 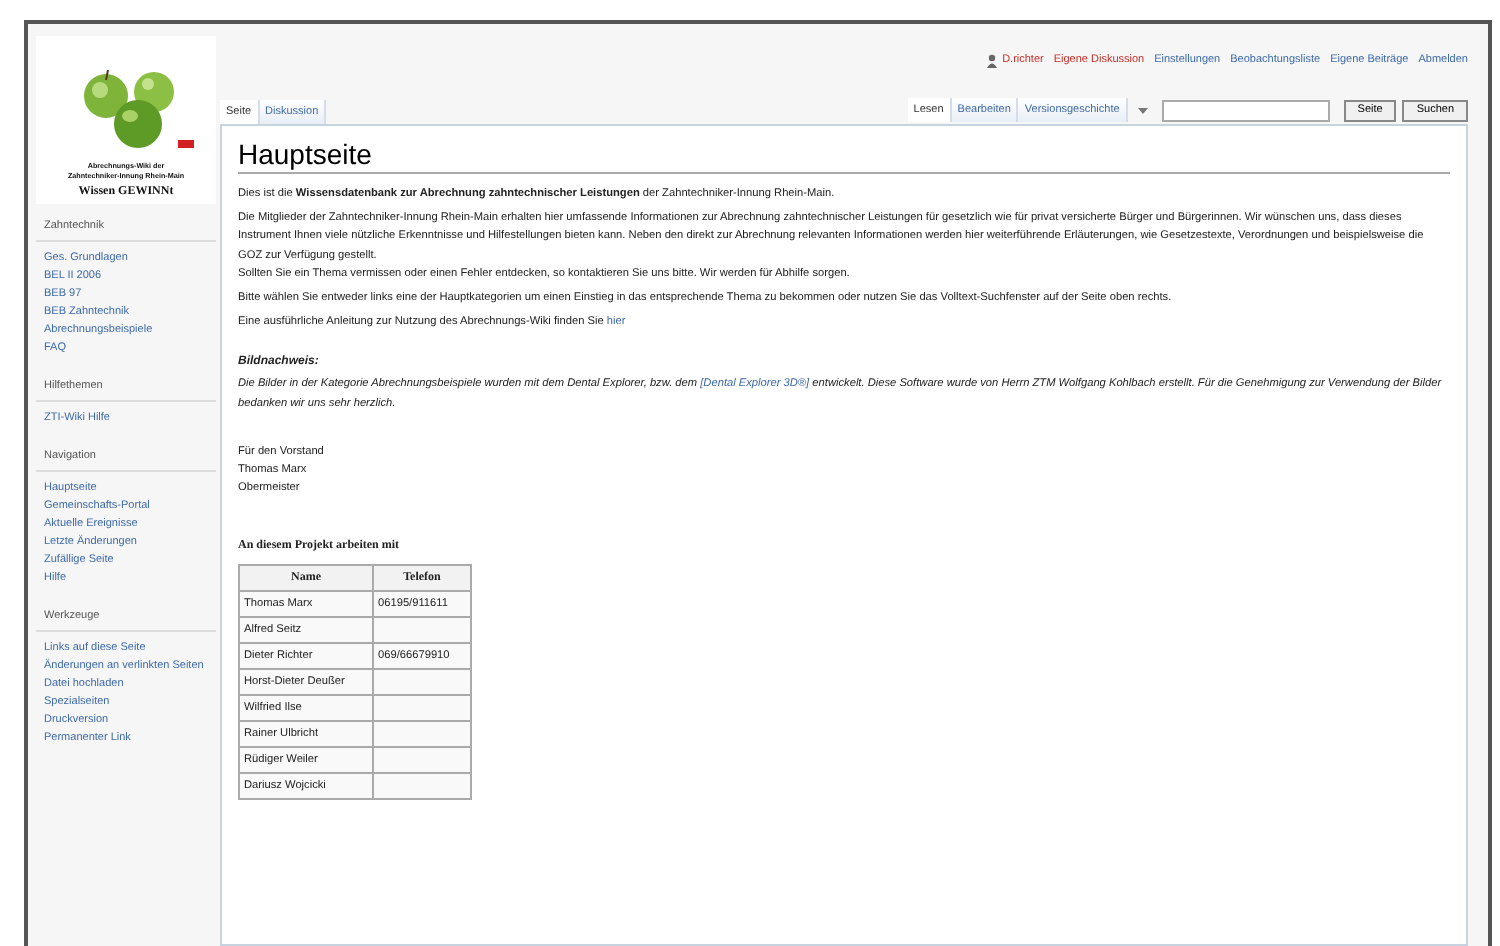 I want to click on caret-icon, so click(x=1142, y=110).